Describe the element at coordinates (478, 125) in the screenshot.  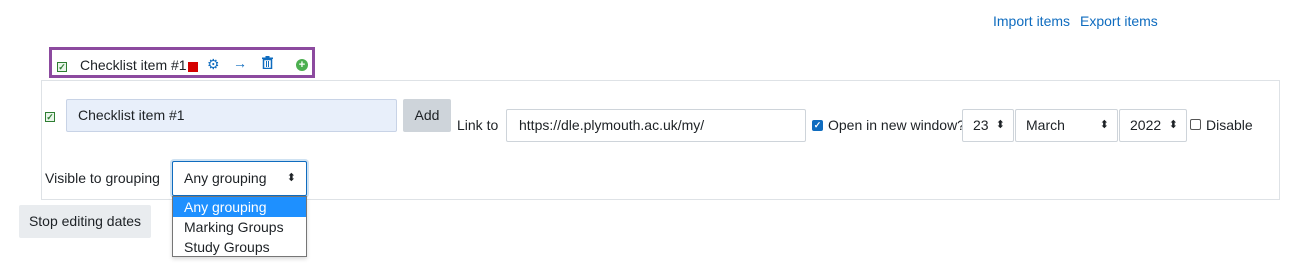
I see `link-to-label: Link to` at that location.